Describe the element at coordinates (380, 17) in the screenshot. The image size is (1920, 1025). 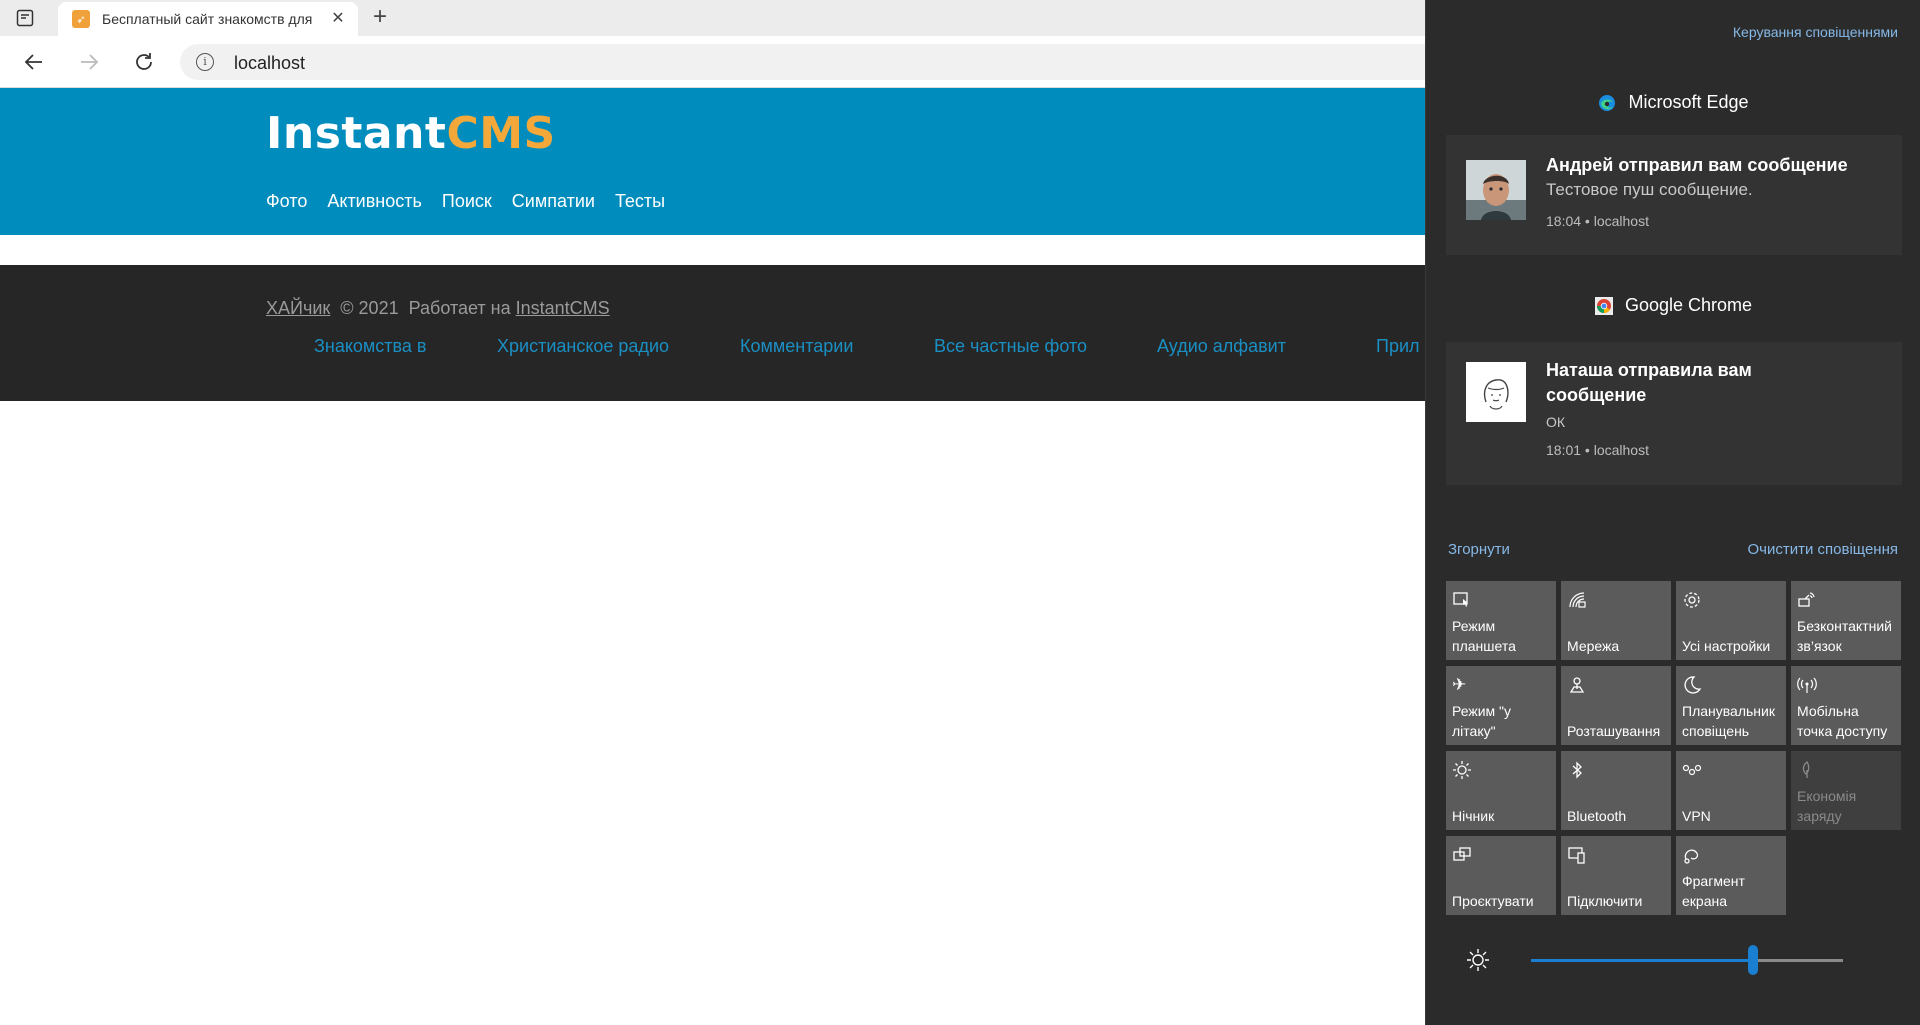
I see `new-tab-icon: +` at that location.